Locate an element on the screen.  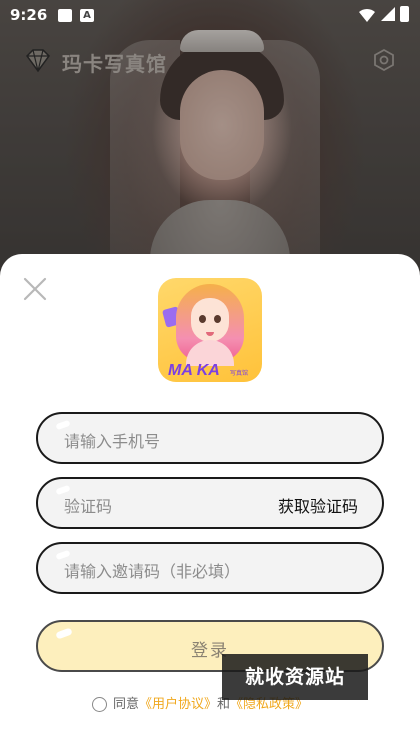
status-bar: 9:26 A is located at coordinates (210, 16).